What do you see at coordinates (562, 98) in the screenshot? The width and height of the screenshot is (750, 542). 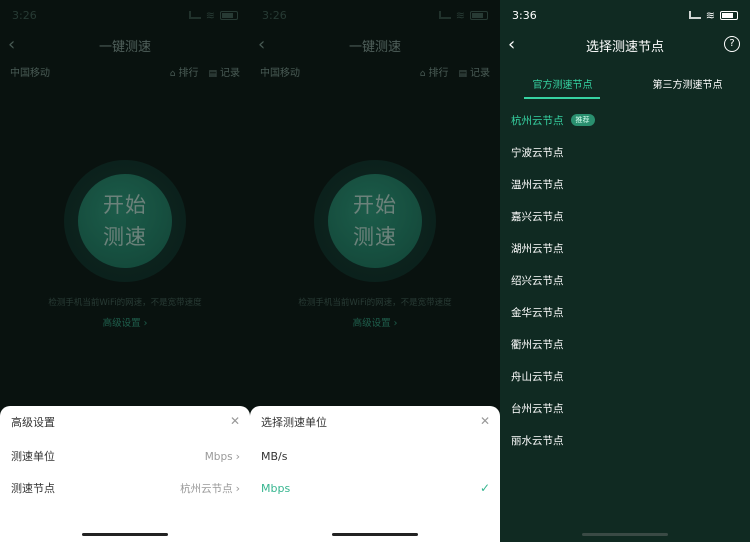 I see `active-tab-indicator` at bounding box center [562, 98].